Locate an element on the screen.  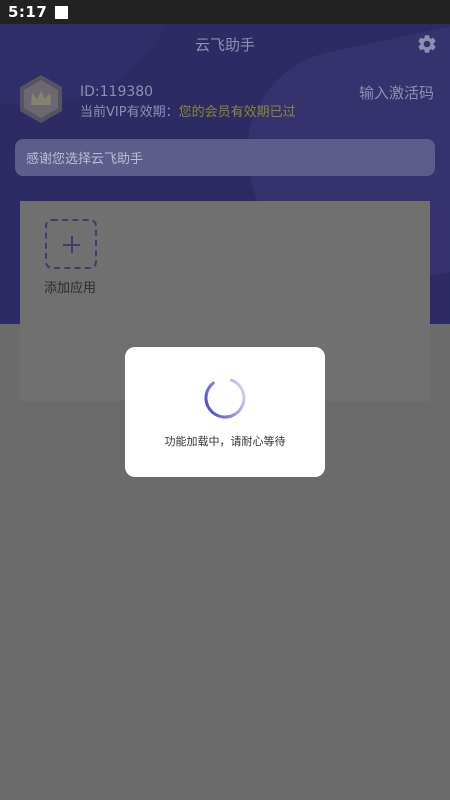
vip-expiry-line: 当前VIP有效期：您的会员有效期已过 is located at coordinates (188, 110).